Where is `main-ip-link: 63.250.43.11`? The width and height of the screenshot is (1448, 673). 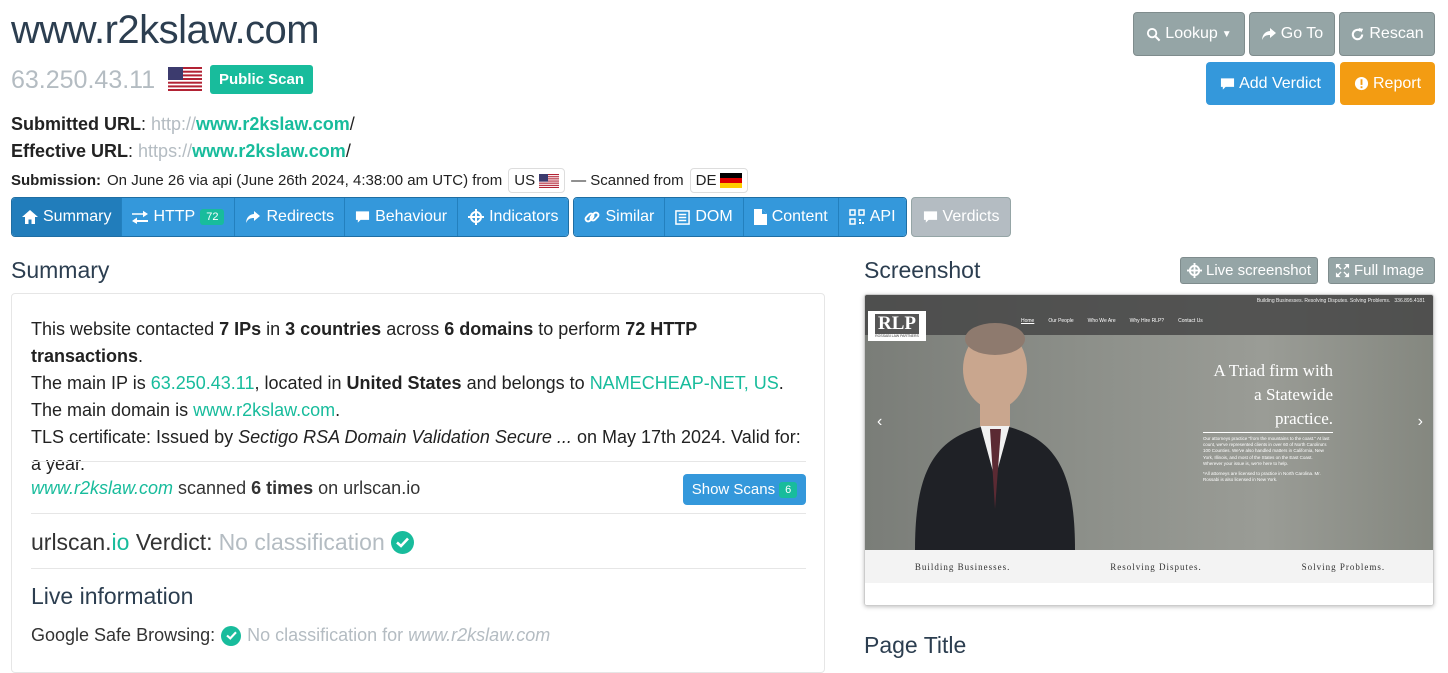
main-ip-link: 63.250.43.11 is located at coordinates (203, 383).